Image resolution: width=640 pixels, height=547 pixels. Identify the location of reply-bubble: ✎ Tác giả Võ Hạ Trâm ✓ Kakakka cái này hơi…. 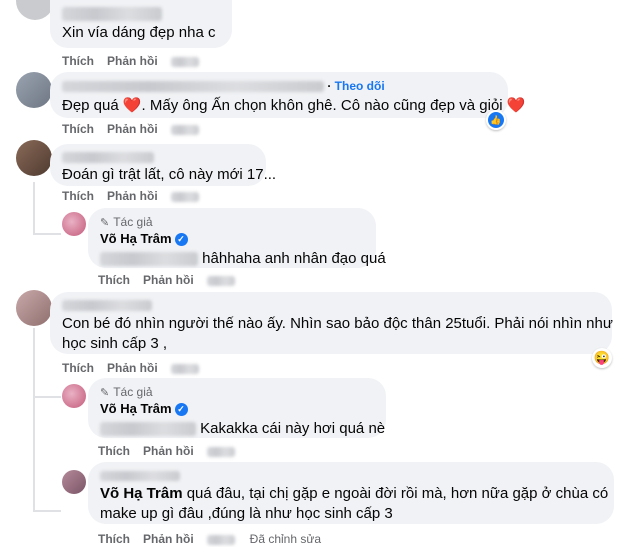
(237, 408).